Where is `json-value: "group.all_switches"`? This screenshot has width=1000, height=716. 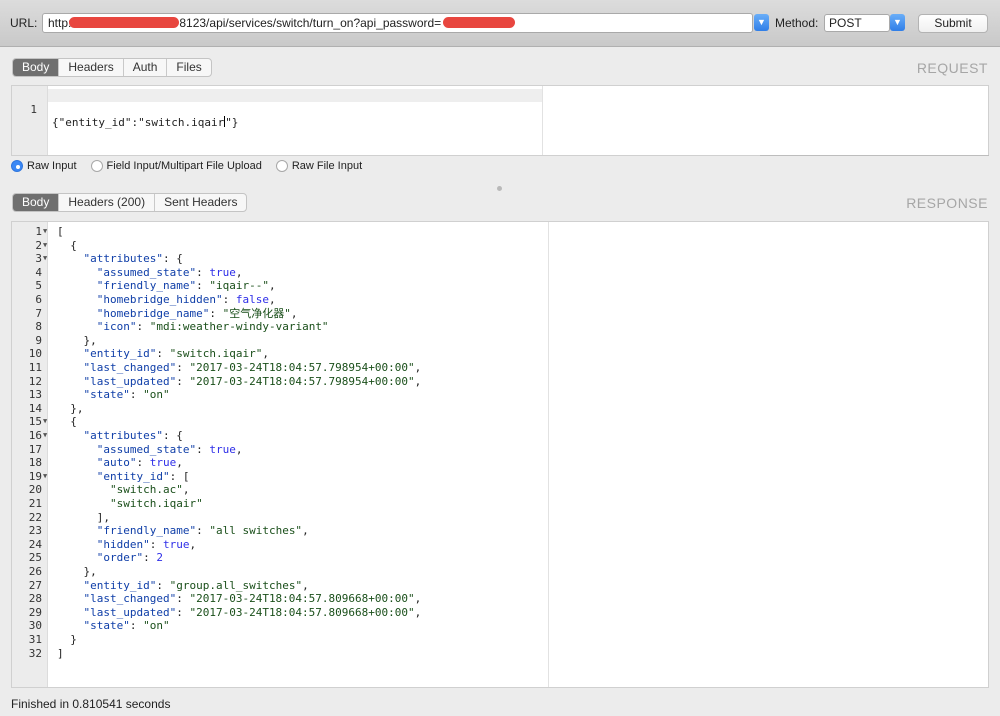
json-value: "group.all_switches" is located at coordinates (236, 585).